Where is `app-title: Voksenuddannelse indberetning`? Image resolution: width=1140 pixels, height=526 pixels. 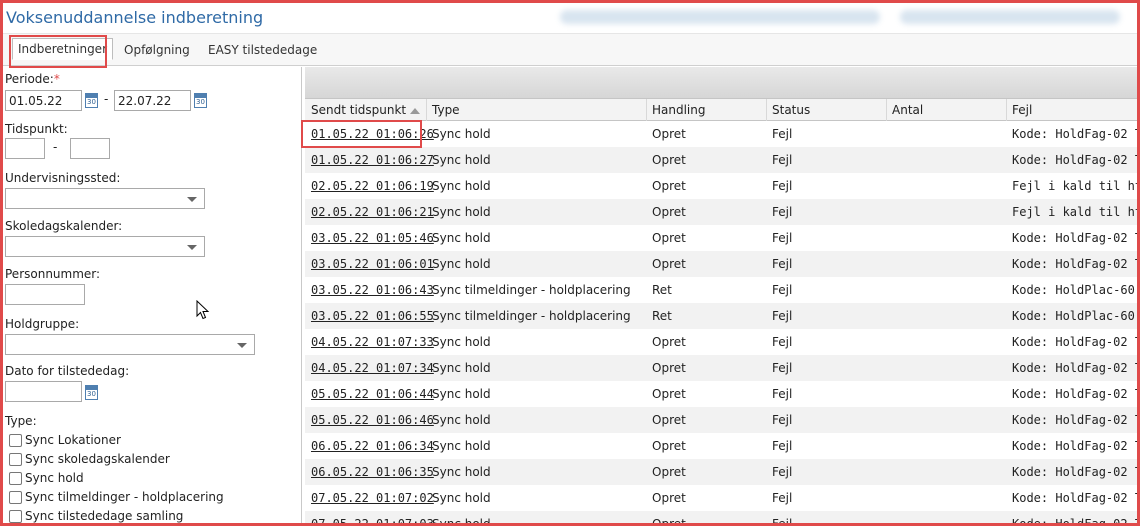
app-title: Voksenuddannelse indberetning is located at coordinates (135, 17).